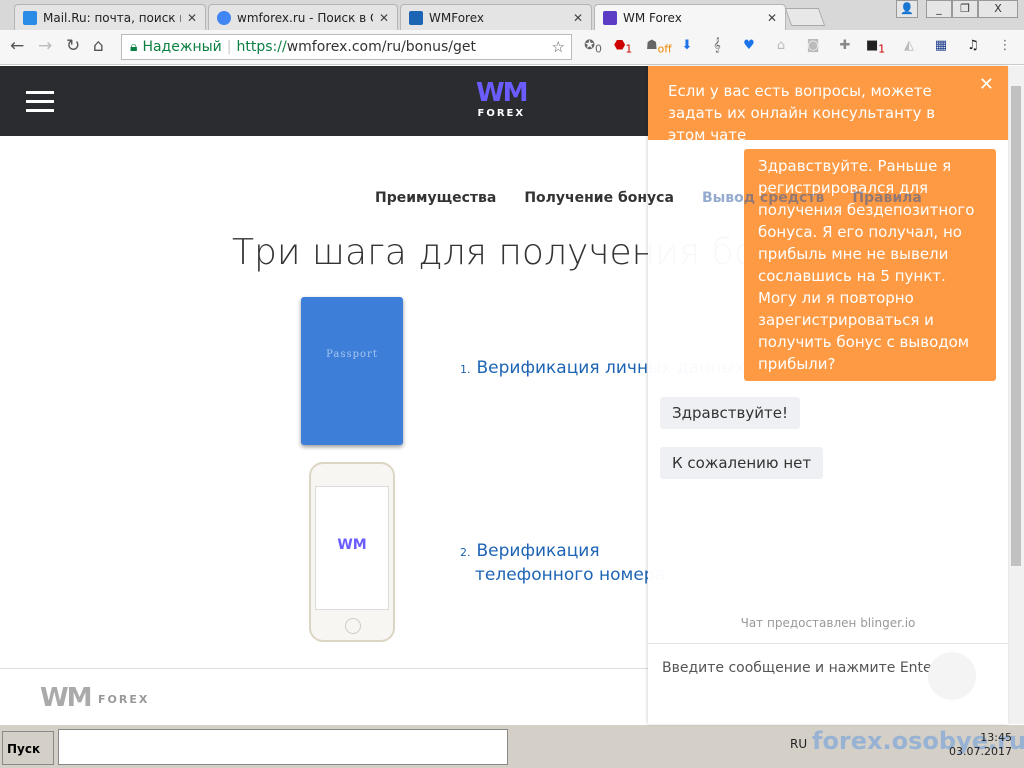  I want to click on mailru-icon, so click(30, 17).